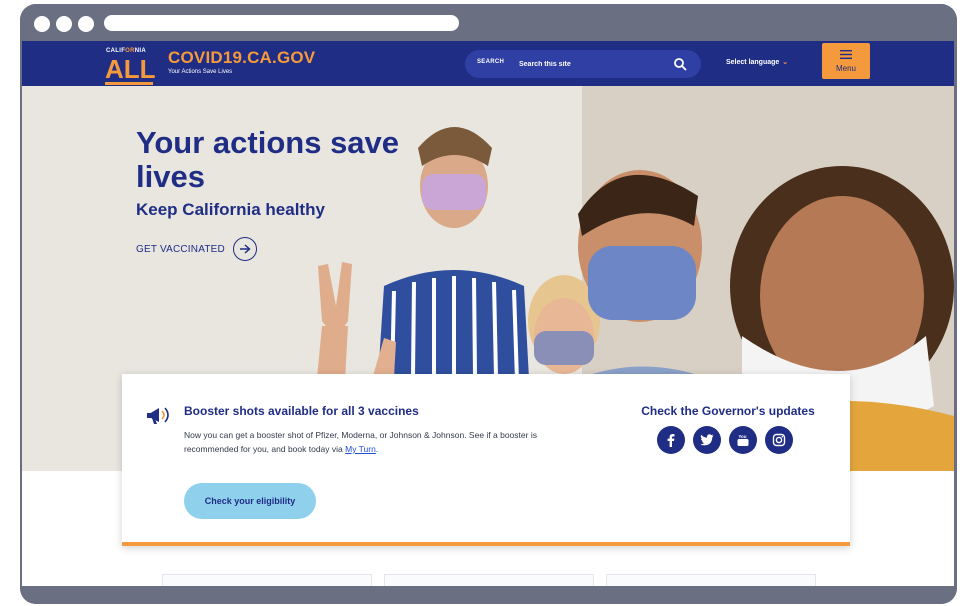 The width and height of the screenshot is (969, 606). Describe the element at coordinates (491, 62) in the screenshot. I see `search-label: SEARCH` at that location.